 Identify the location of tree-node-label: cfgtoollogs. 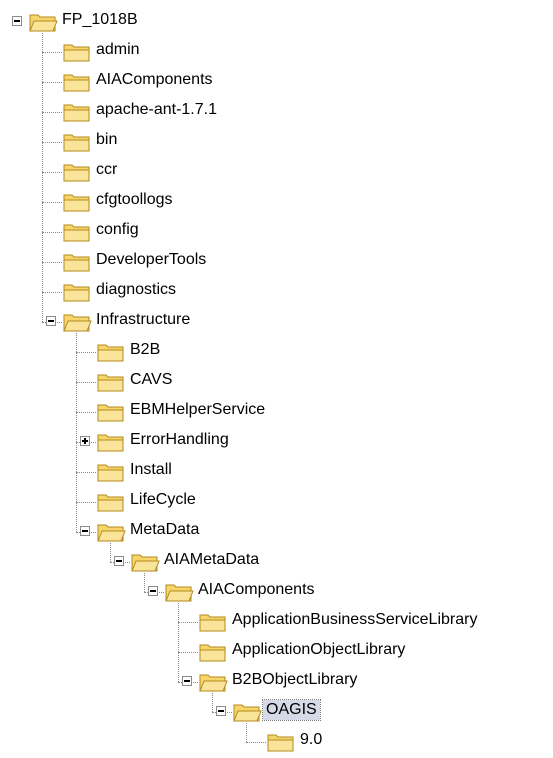
(134, 200).